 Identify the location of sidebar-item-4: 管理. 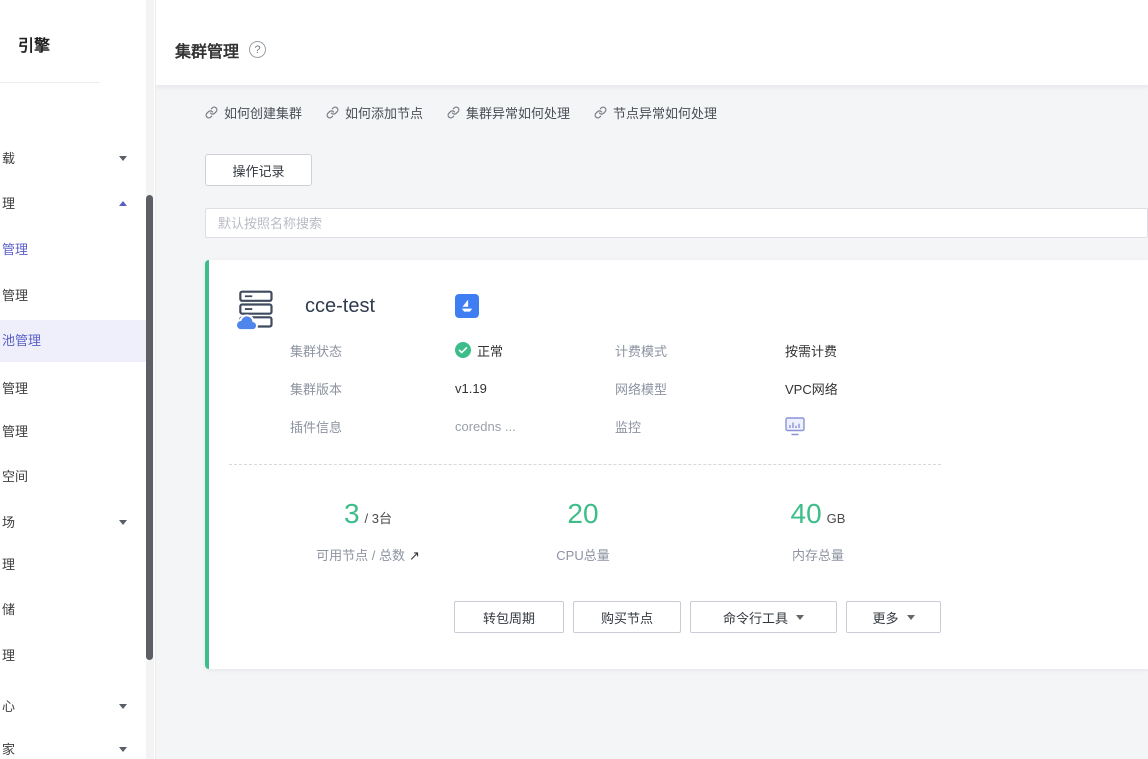
(73, 296).